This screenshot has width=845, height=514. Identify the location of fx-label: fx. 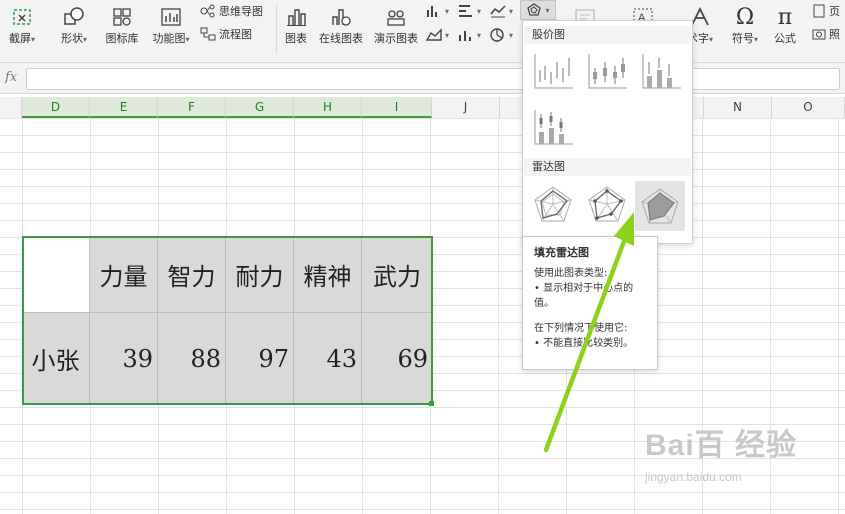
(11, 77).